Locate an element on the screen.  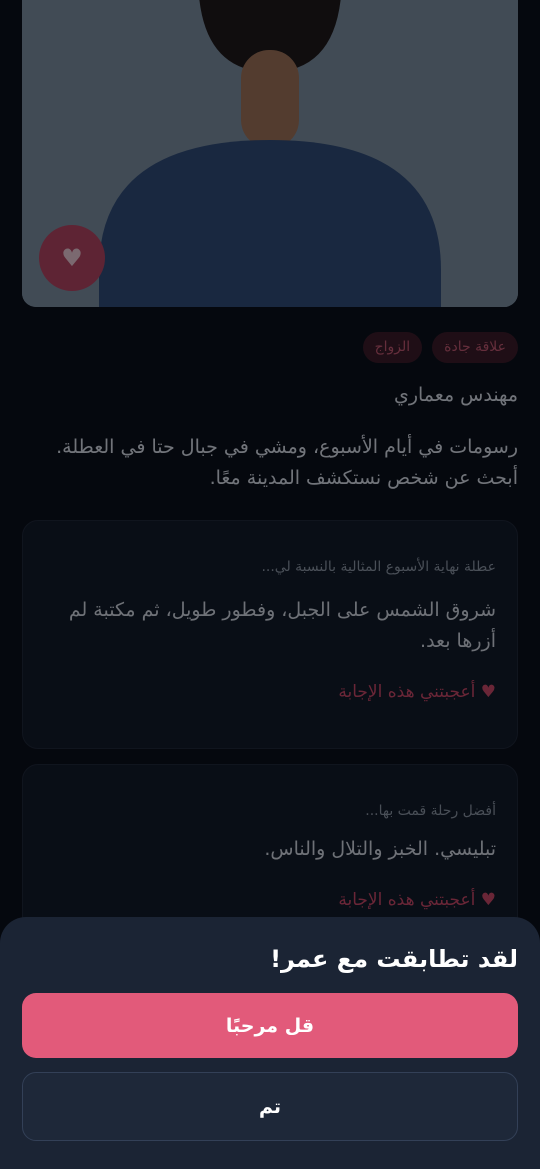
like-profile-button: ♥ is located at coordinates (72, 258).